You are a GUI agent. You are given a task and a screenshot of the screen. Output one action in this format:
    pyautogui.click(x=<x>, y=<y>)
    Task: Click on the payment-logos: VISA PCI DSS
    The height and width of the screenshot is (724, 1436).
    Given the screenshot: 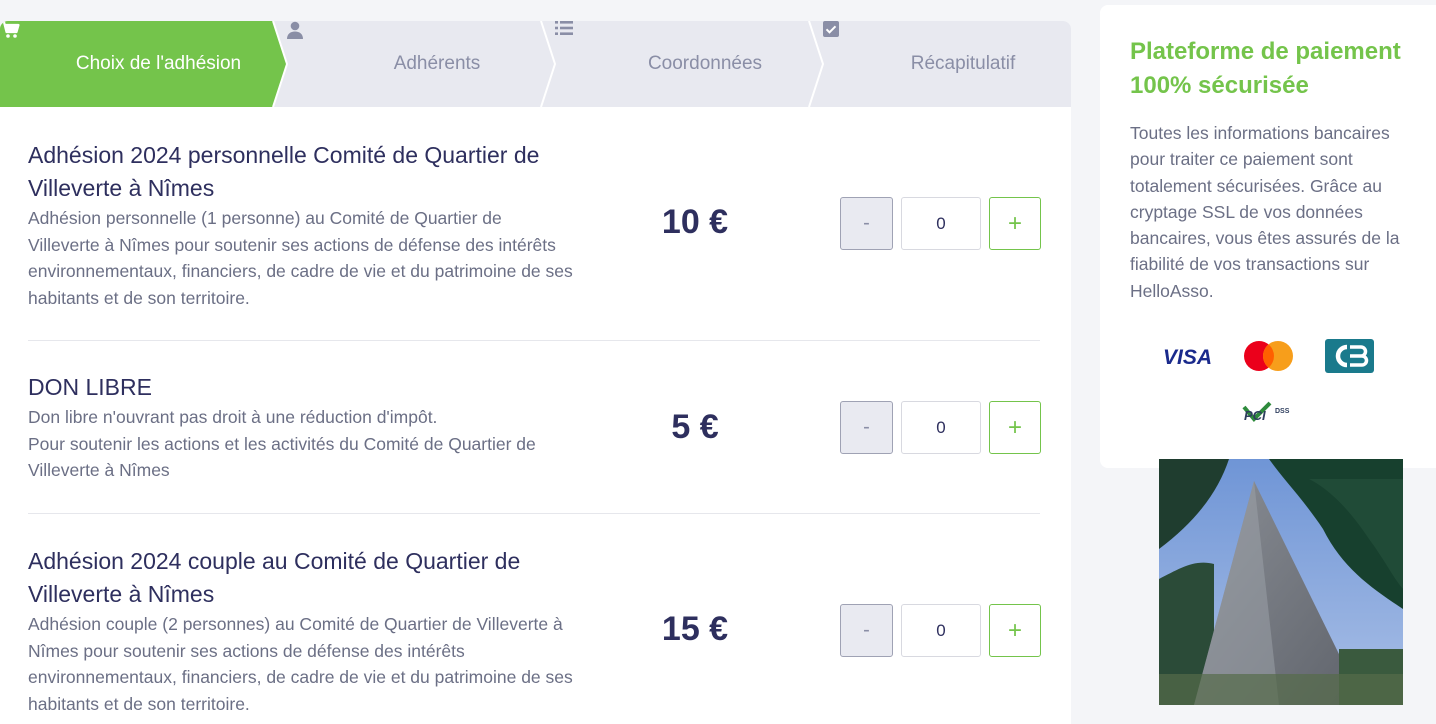 What is the action you would take?
    pyautogui.click(x=1268, y=387)
    